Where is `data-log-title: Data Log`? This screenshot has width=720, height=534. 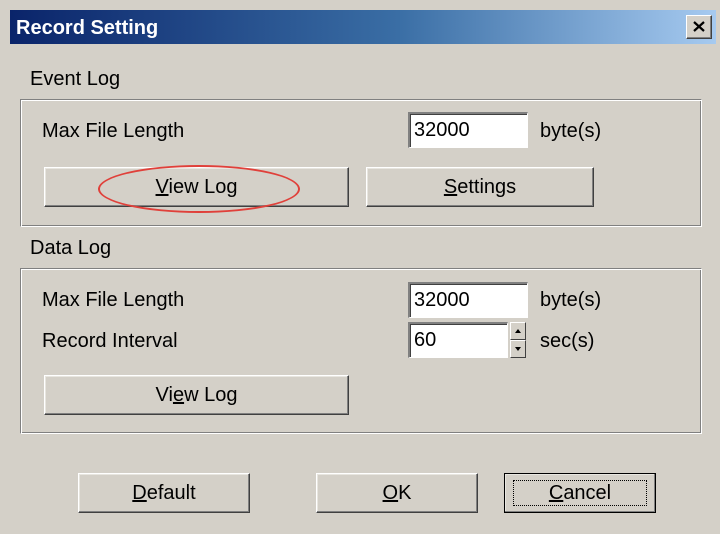
data-log-title: Data Log is located at coordinates (71, 248).